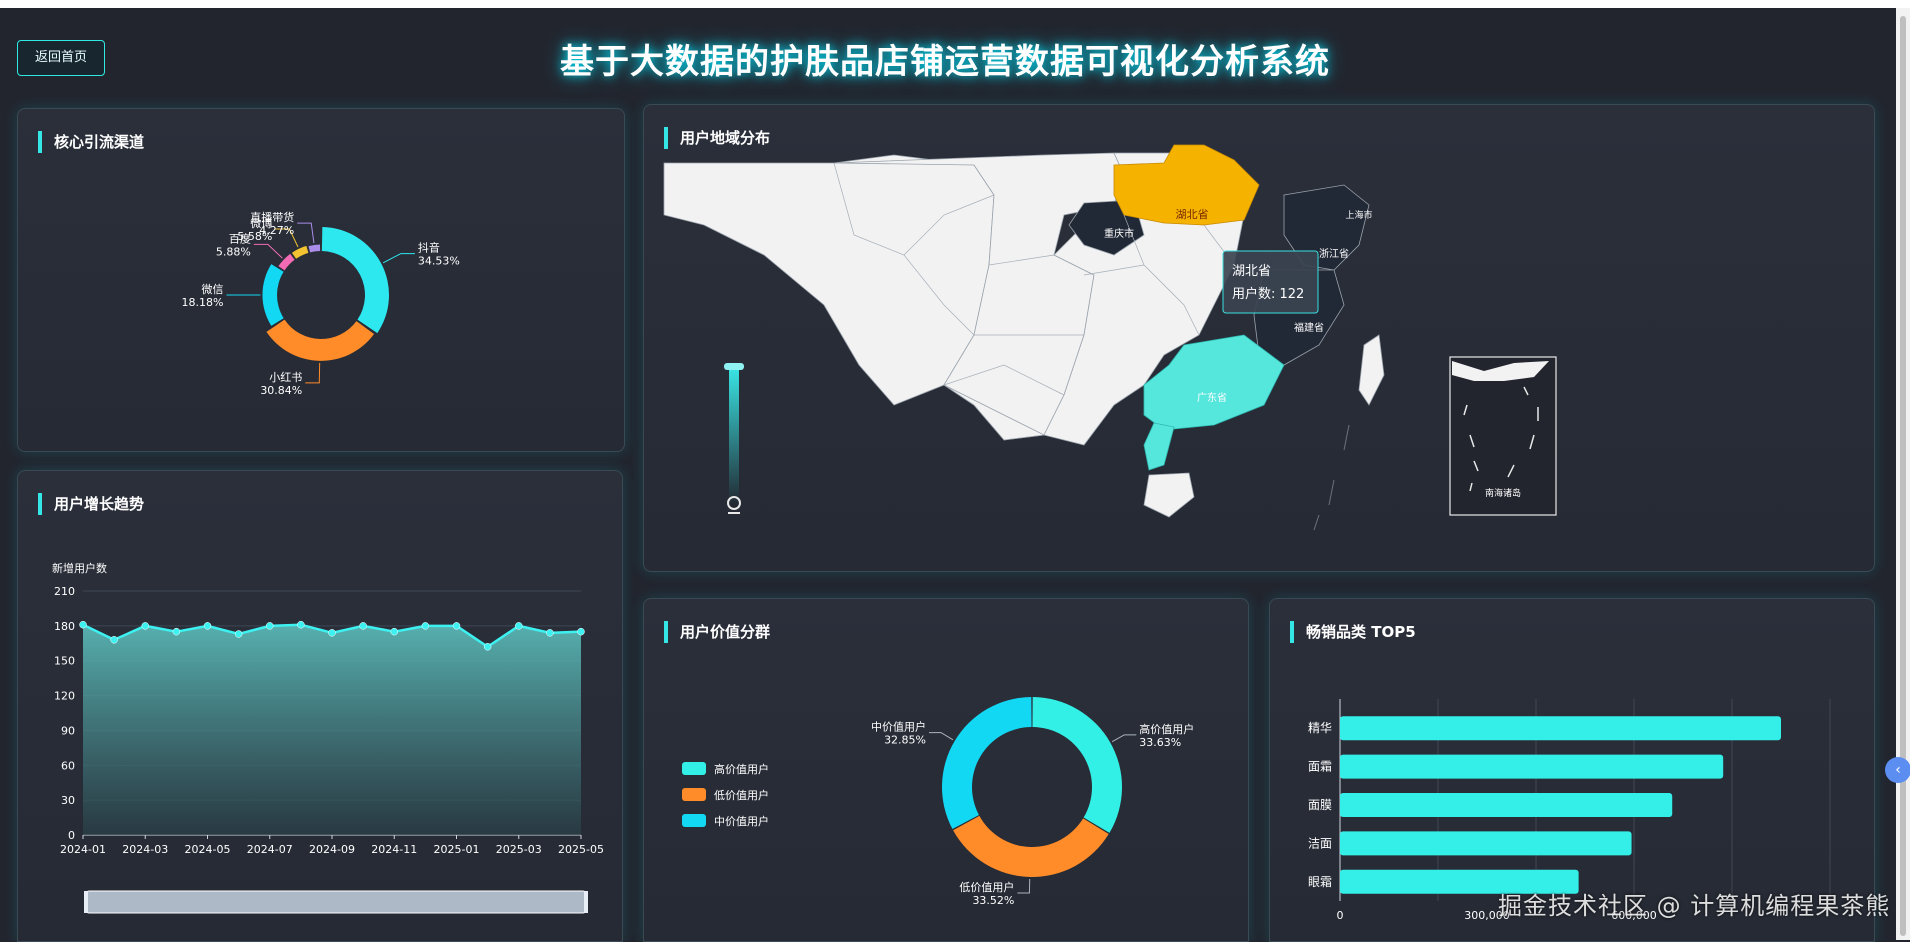 The image size is (1910, 942). I want to click on map-label-south-sea: 南海诸岛, so click(1503, 493).